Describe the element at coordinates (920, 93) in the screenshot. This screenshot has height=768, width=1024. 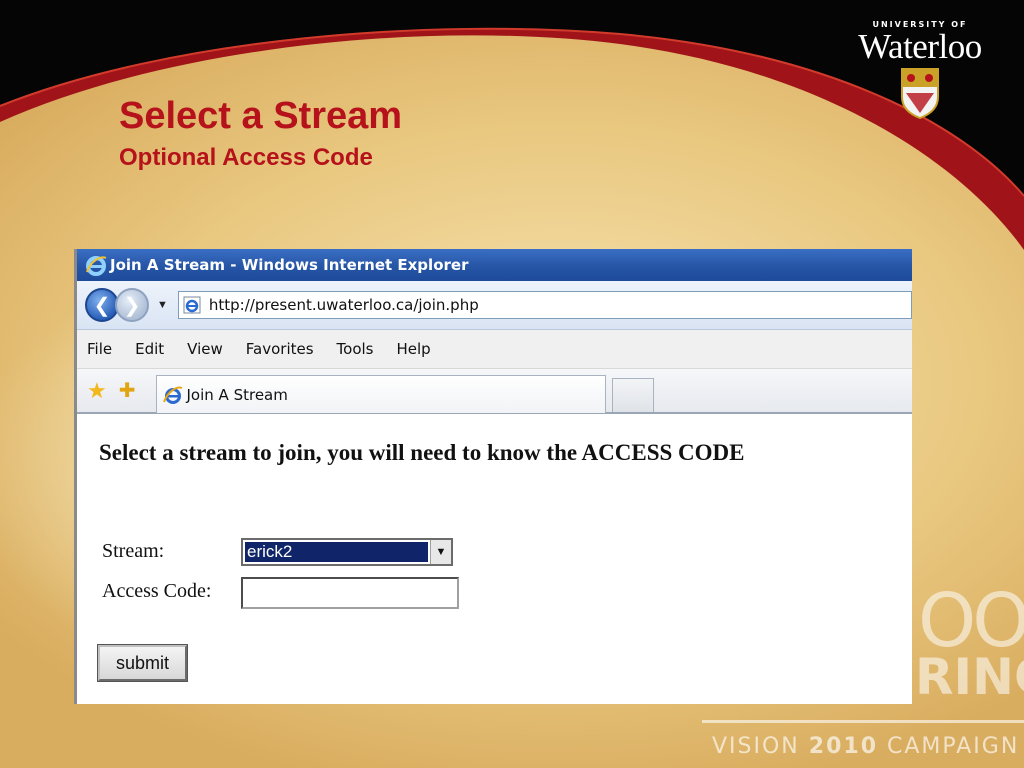
I see `crest-icon` at that location.